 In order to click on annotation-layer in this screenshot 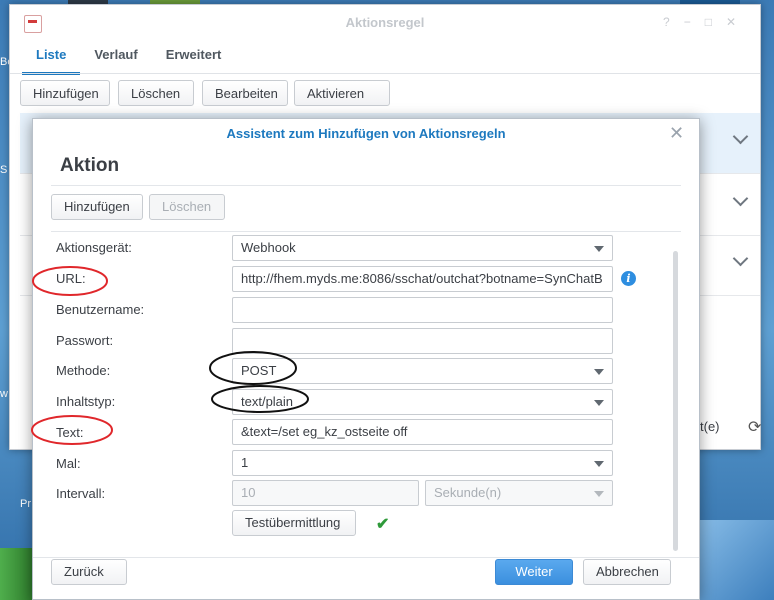, I will do `click(170, 355)`.